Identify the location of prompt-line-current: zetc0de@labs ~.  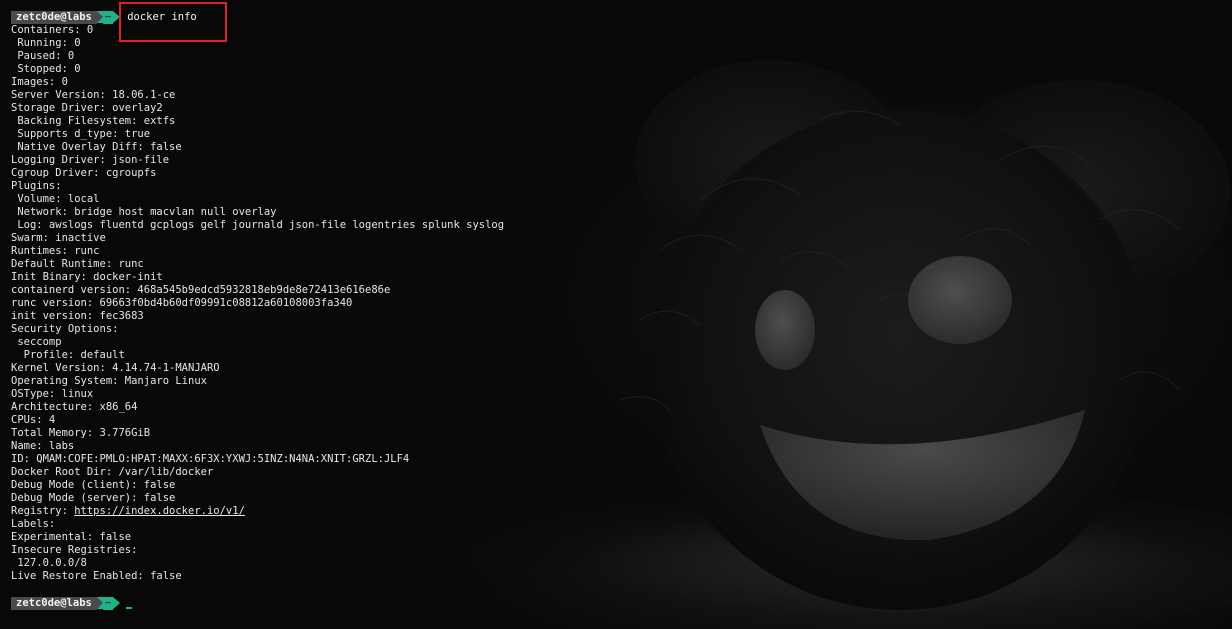
(621, 603).